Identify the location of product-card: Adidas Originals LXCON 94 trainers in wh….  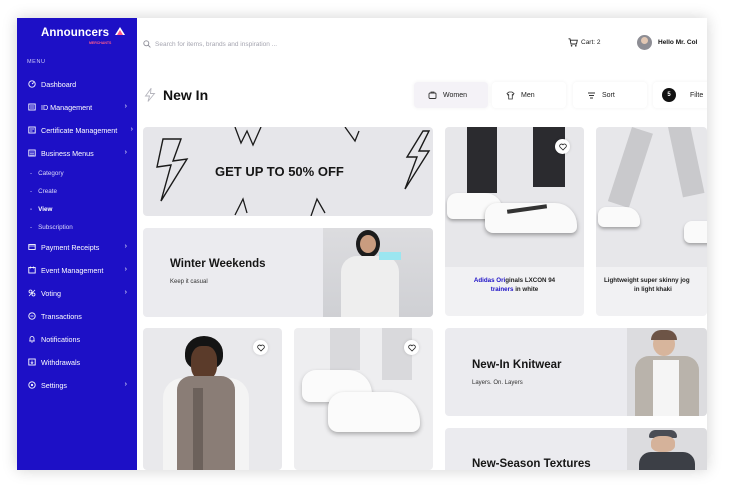
(514, 221).